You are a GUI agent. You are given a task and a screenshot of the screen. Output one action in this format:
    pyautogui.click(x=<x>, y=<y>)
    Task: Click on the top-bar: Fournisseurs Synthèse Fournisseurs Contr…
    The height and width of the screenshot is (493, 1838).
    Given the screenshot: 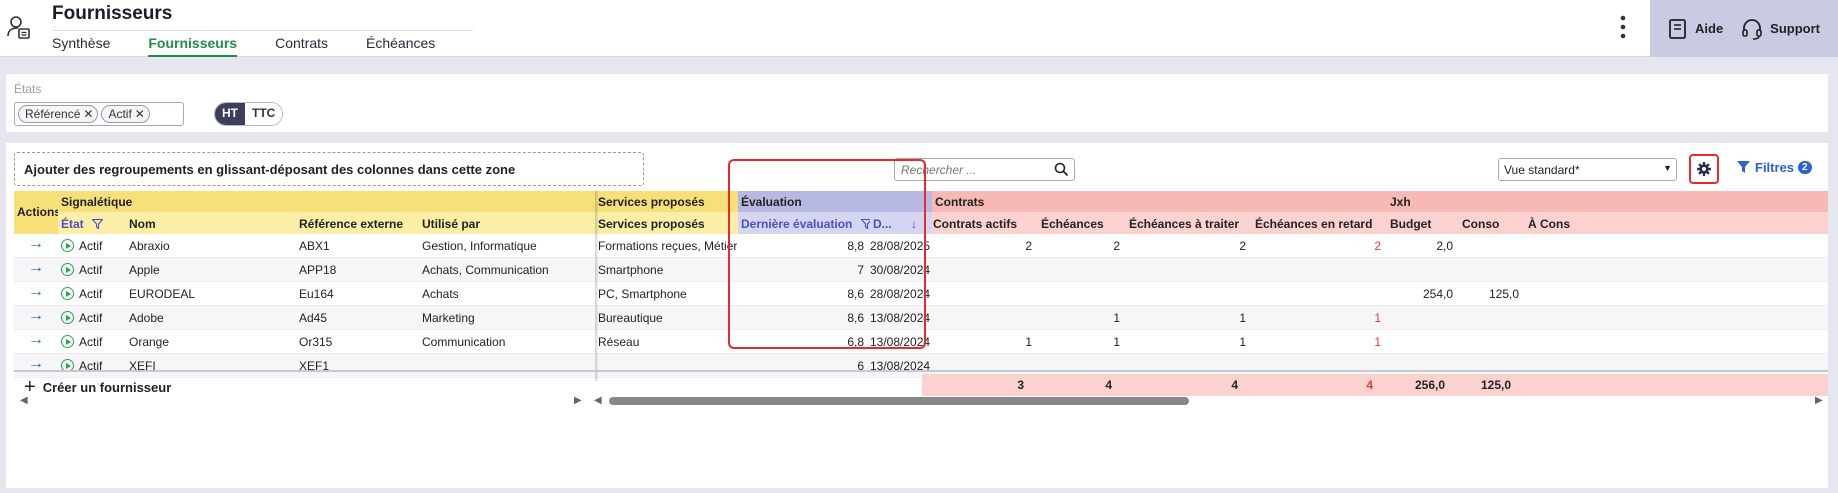 What is the action you would take?
    pyautogui.click(x=919, y=28)
    